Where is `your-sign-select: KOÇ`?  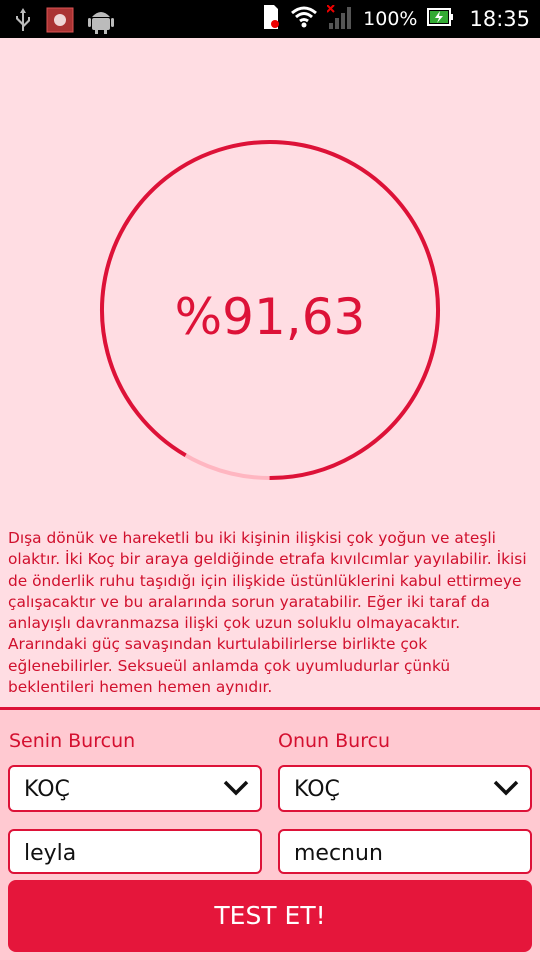
your-sign-select: KOÇ is located at coordinates (135, 788).